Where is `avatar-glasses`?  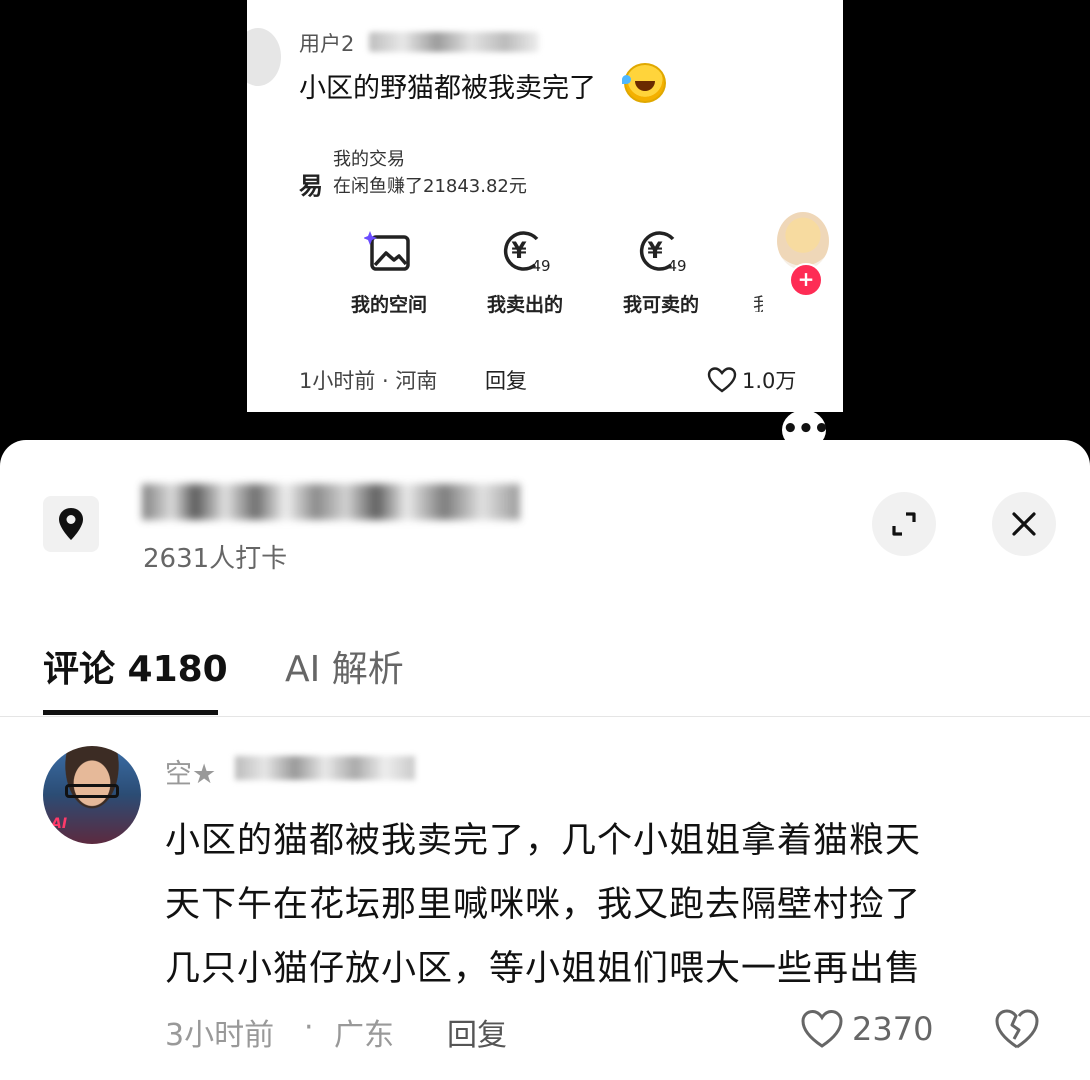 avatar-glasses is located at coordinates (92, 791).